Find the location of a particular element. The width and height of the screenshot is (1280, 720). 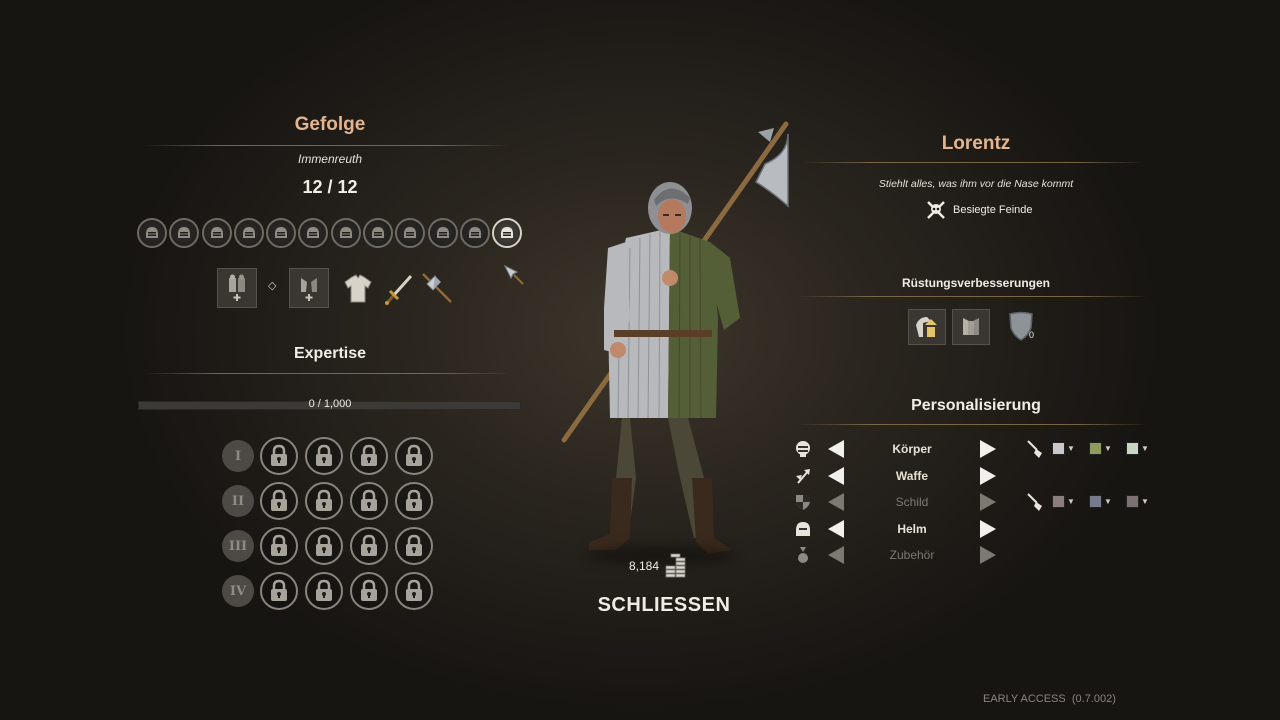

expertise-title-divider is located at coordinates (327, 373).